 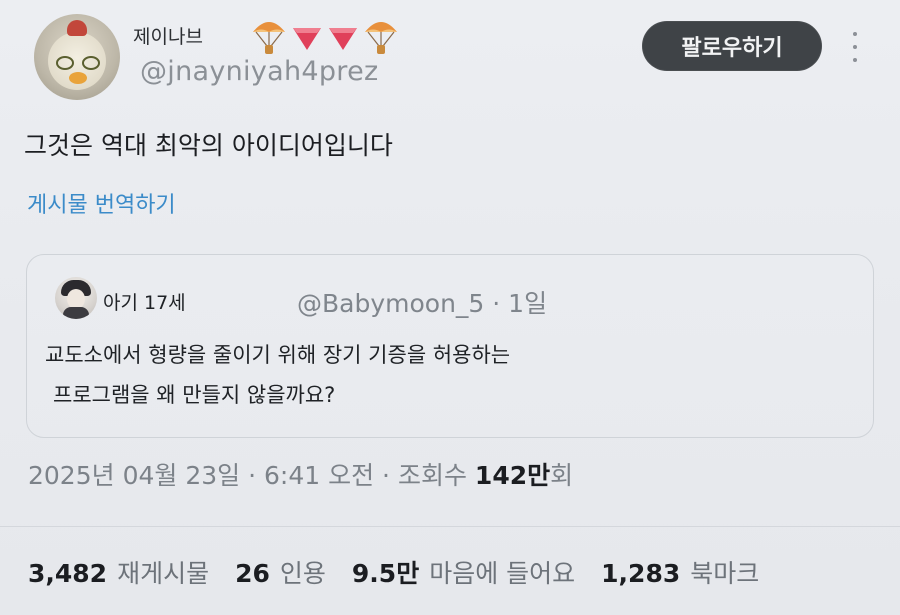 I want to click on bookmarks-count: 1,283, so click(x=640, y=573).